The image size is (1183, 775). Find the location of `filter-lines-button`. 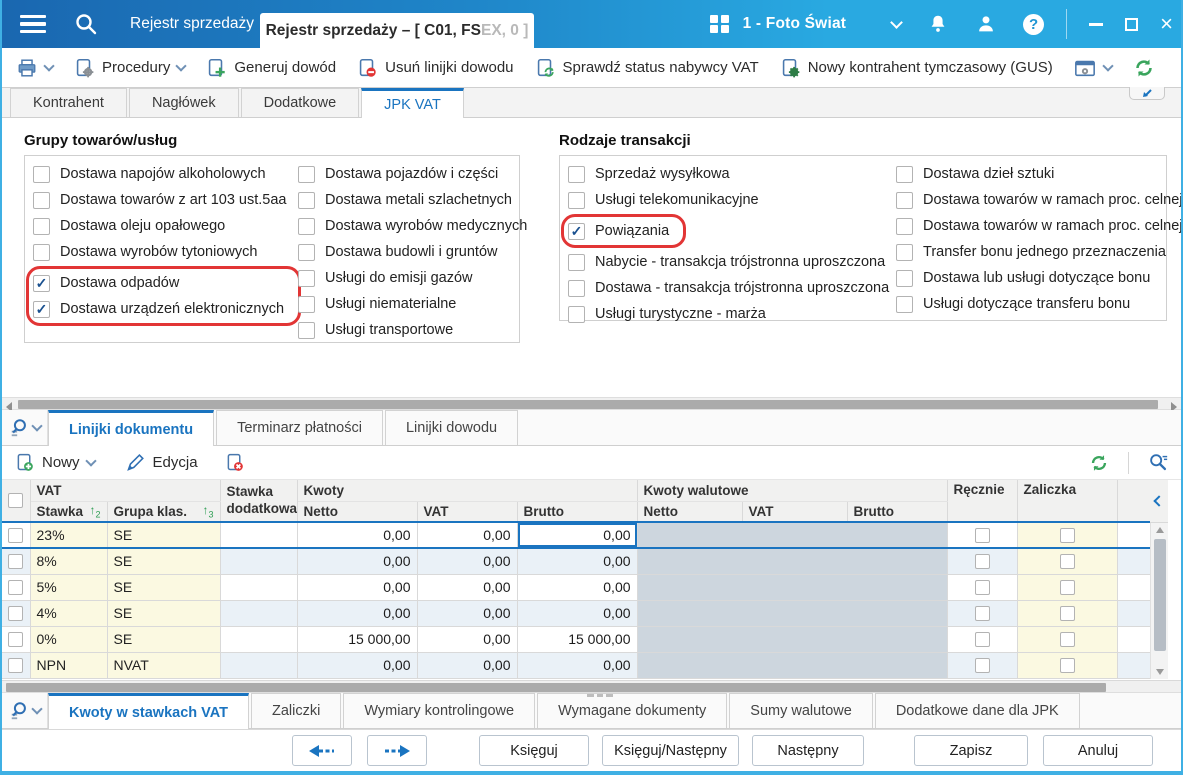

filter-lines-button is located at coordinates (1159, 462).